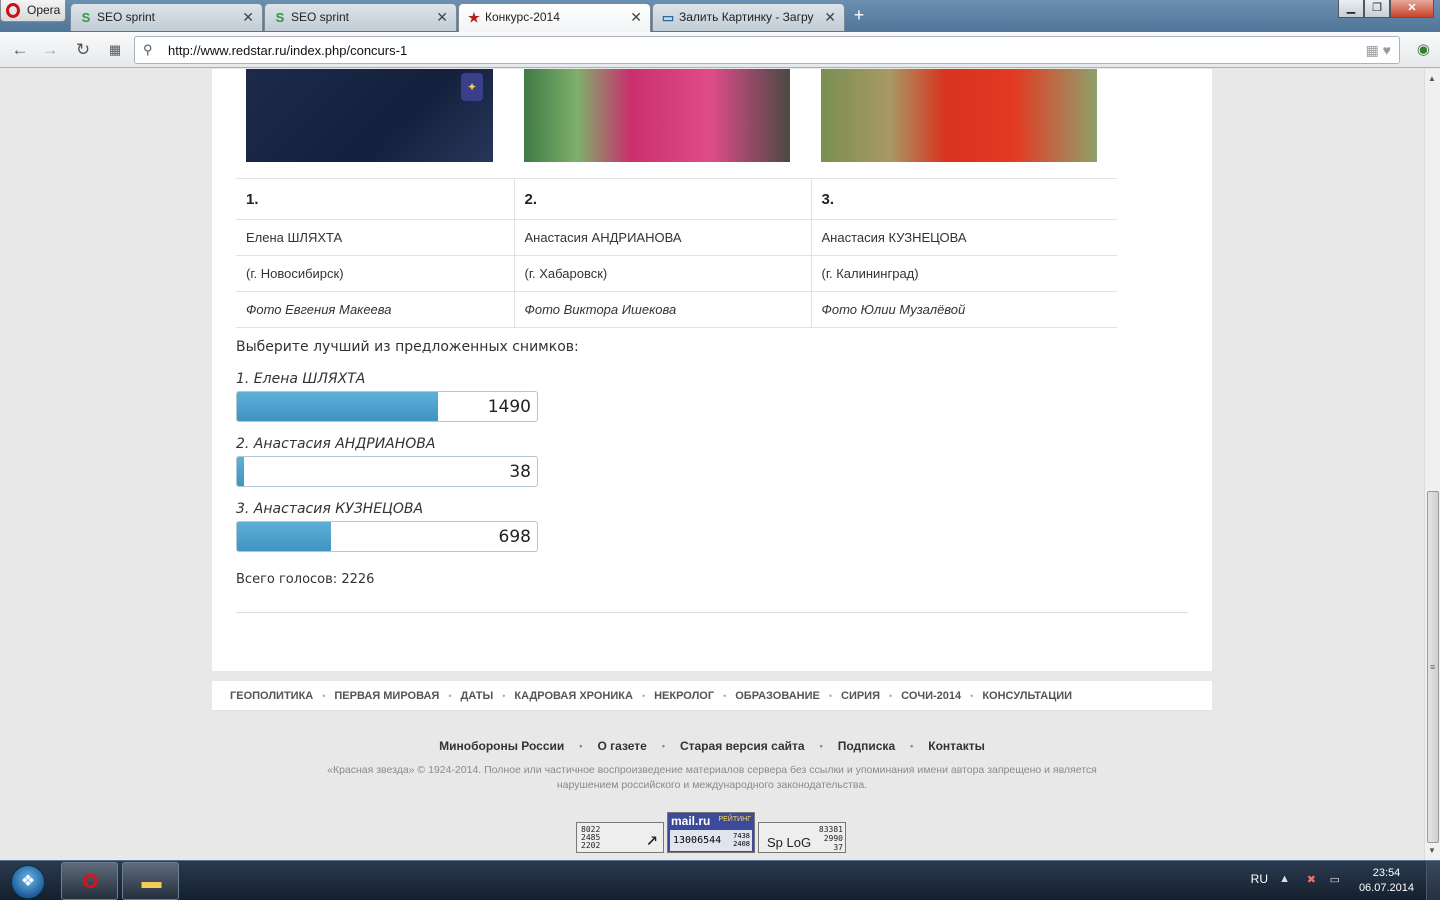 This screenshot has width=1440, height=900. I want to click on category-link: КАДРОВАЯ ХРОНИКА, so click(573, 696).